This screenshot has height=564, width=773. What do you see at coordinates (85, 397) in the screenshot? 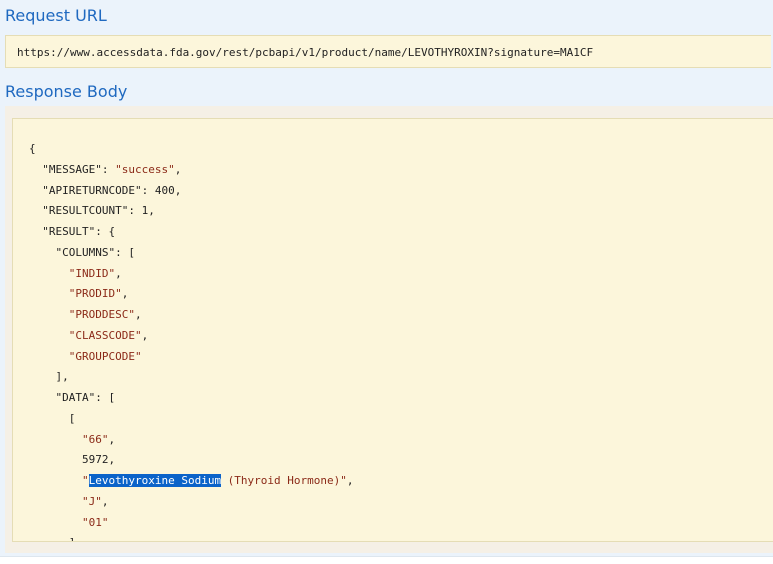
I see `json-line: "DATA": [` at bounding box center [85, 397].